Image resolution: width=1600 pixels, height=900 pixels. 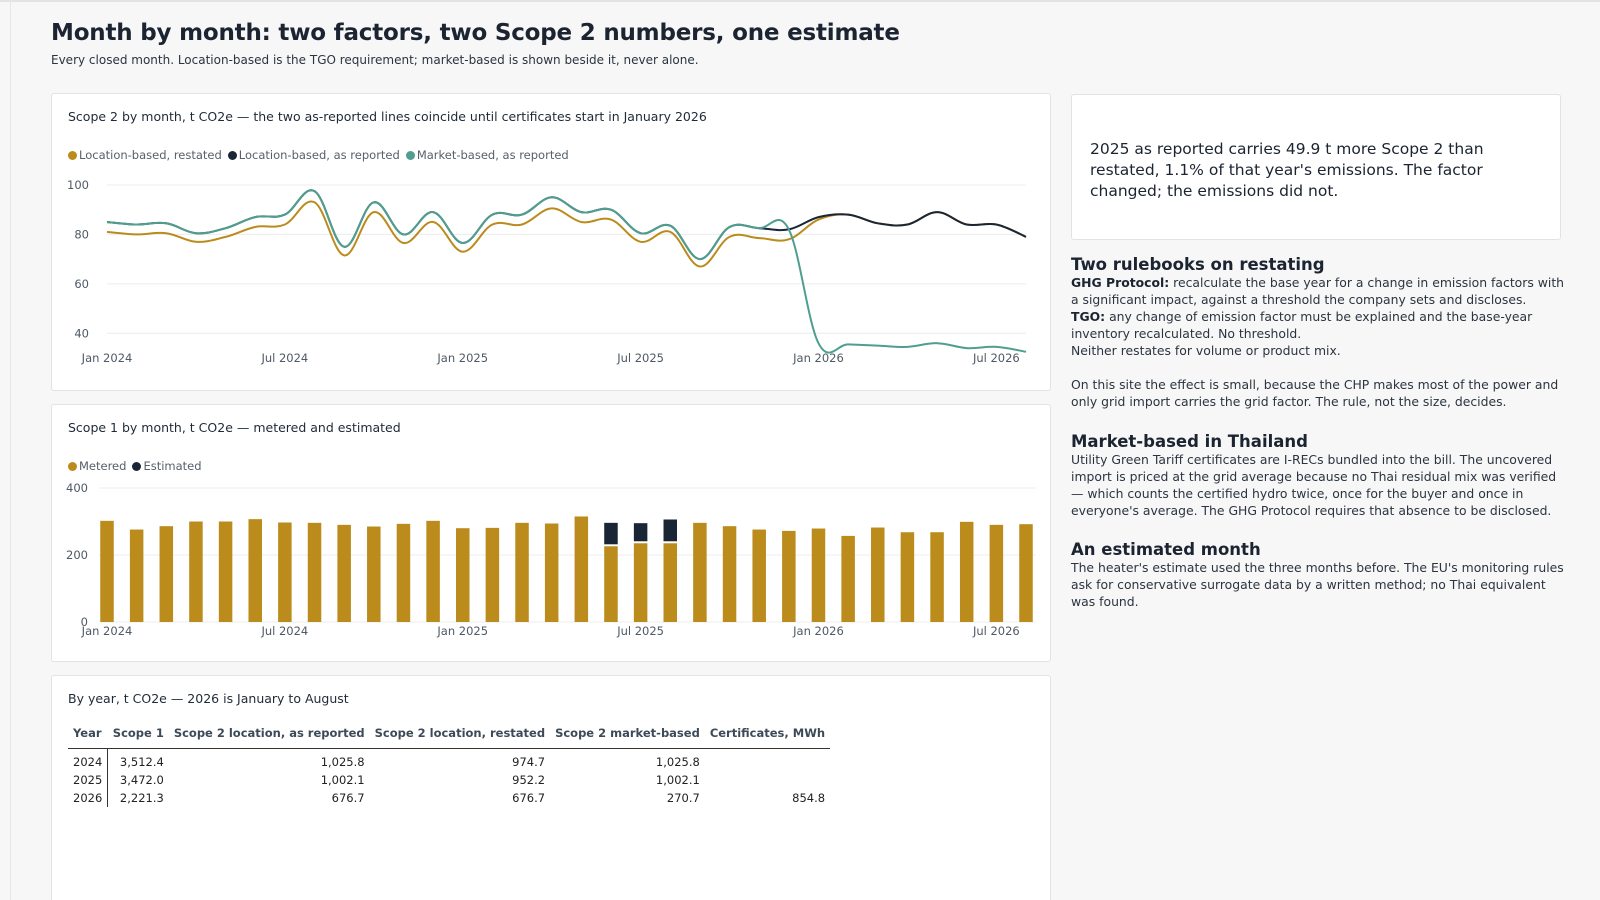 What do you see at coordinates (88, 798) in the screenshot?
I see `table-cell: 2026` at bounding box center [88, 798].